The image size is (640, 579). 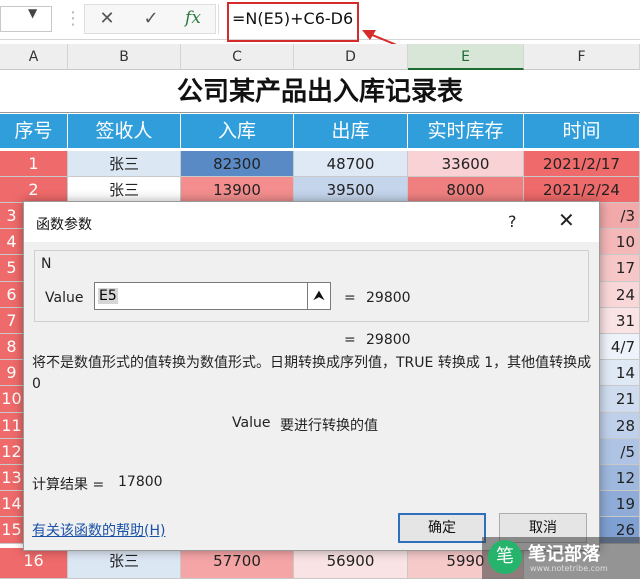 I want to click on calculation-result-label: 计算结果 =, so click(x=68, y=485).